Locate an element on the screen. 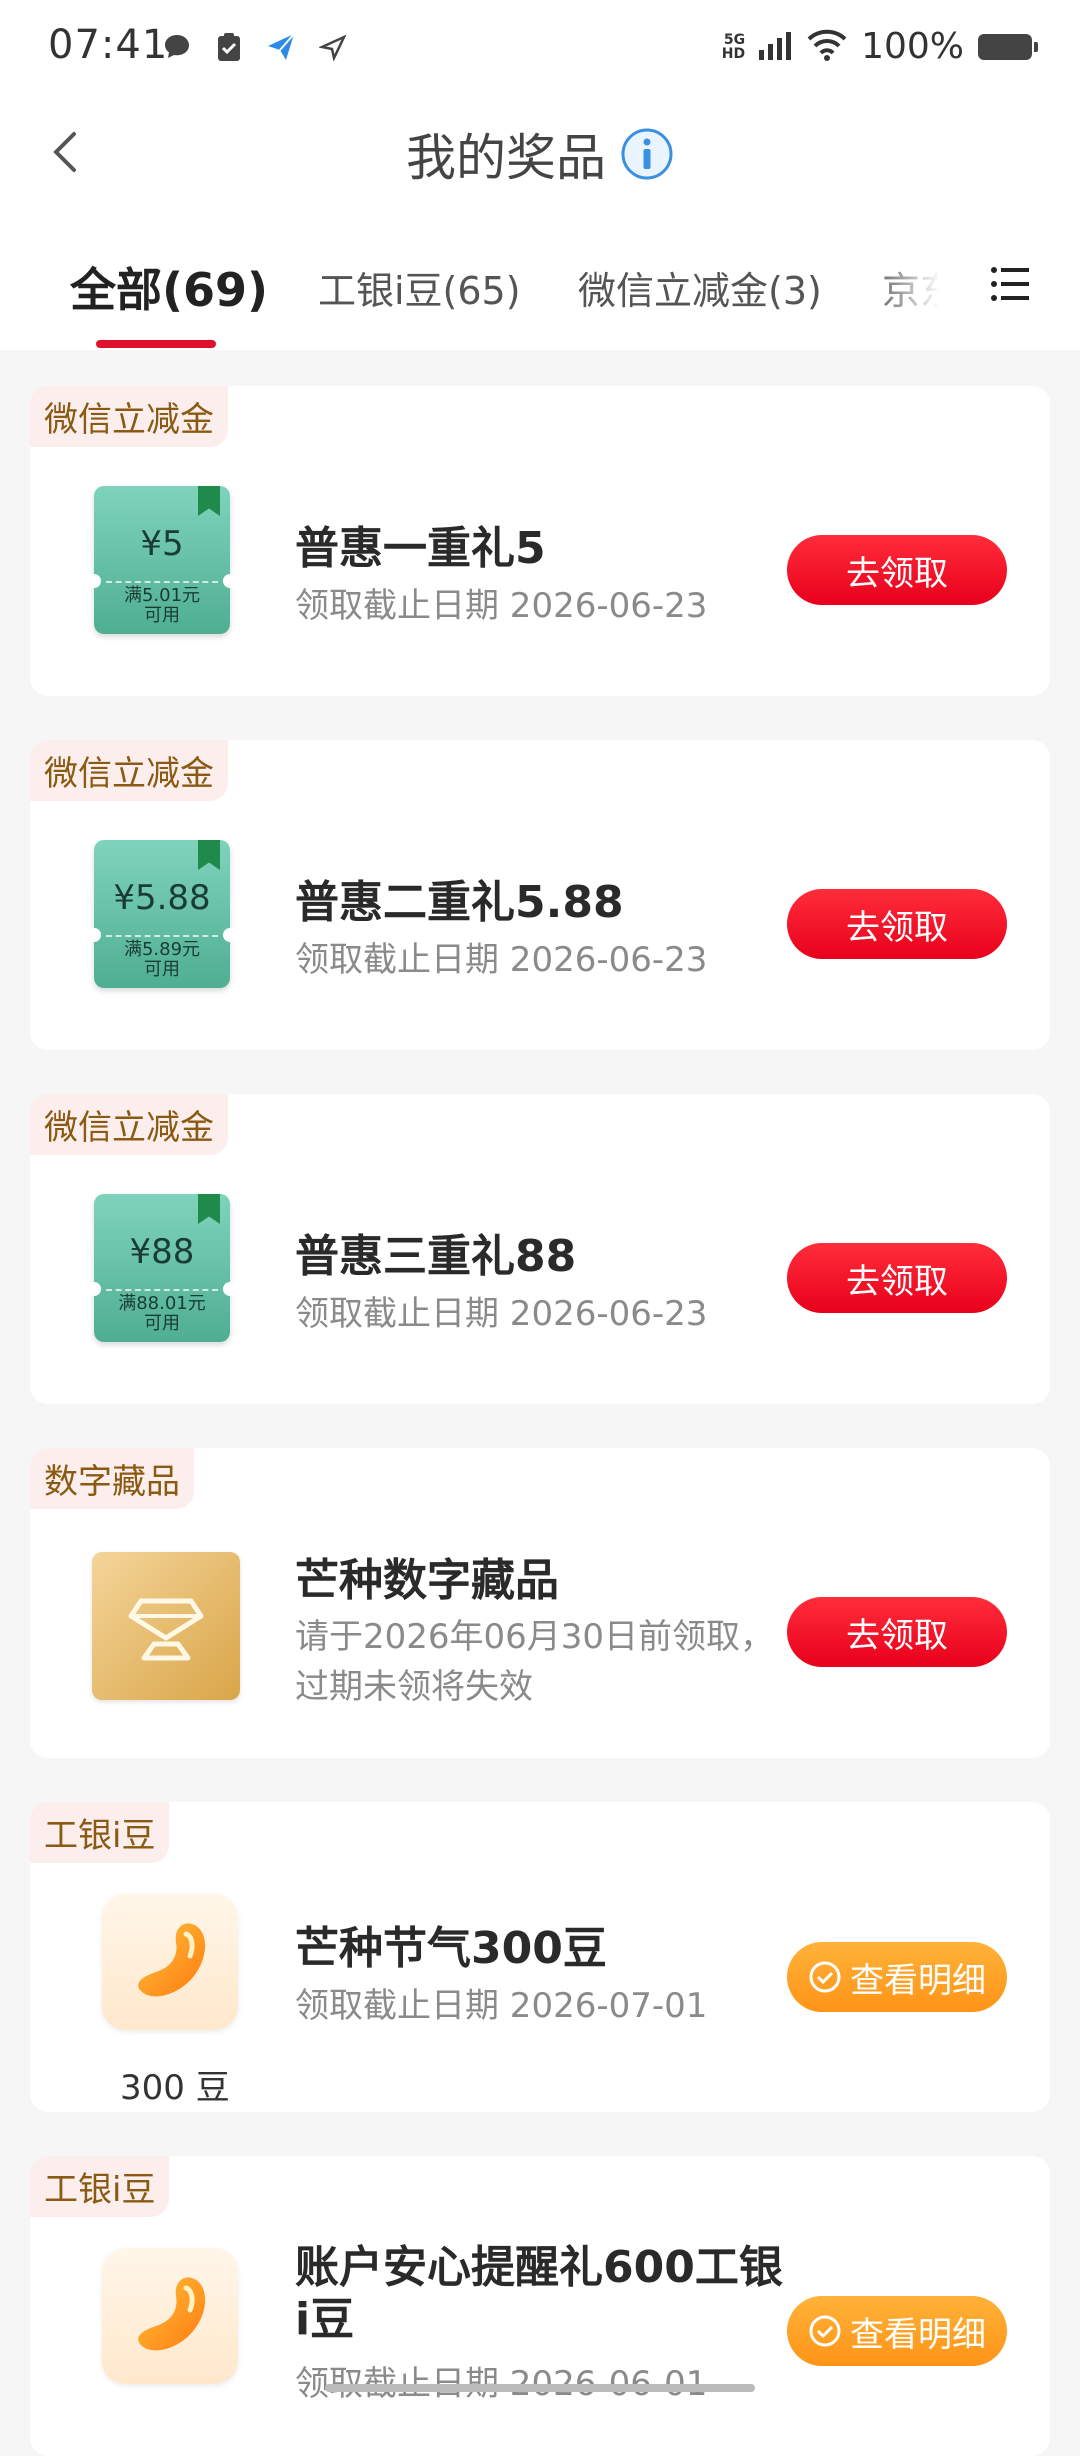 The width and height of the screenshot is (1080, 2456). status-bar: 07:41 5G HD 100% is located at coordinates (540, 50).